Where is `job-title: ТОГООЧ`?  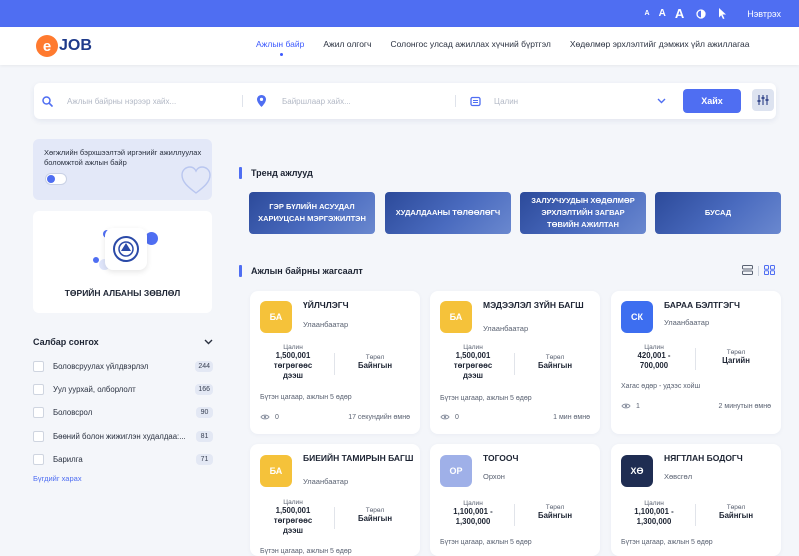 job-title: ТОГООЧ is located at coordinates (539, 458).